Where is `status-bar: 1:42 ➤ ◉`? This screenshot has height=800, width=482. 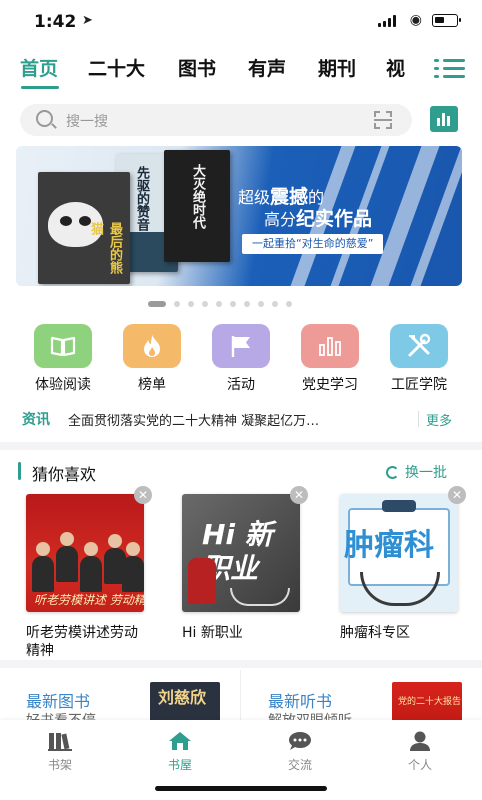
status-bar: 1:42 ➤ ◉ is located at coordinates (241, 22).